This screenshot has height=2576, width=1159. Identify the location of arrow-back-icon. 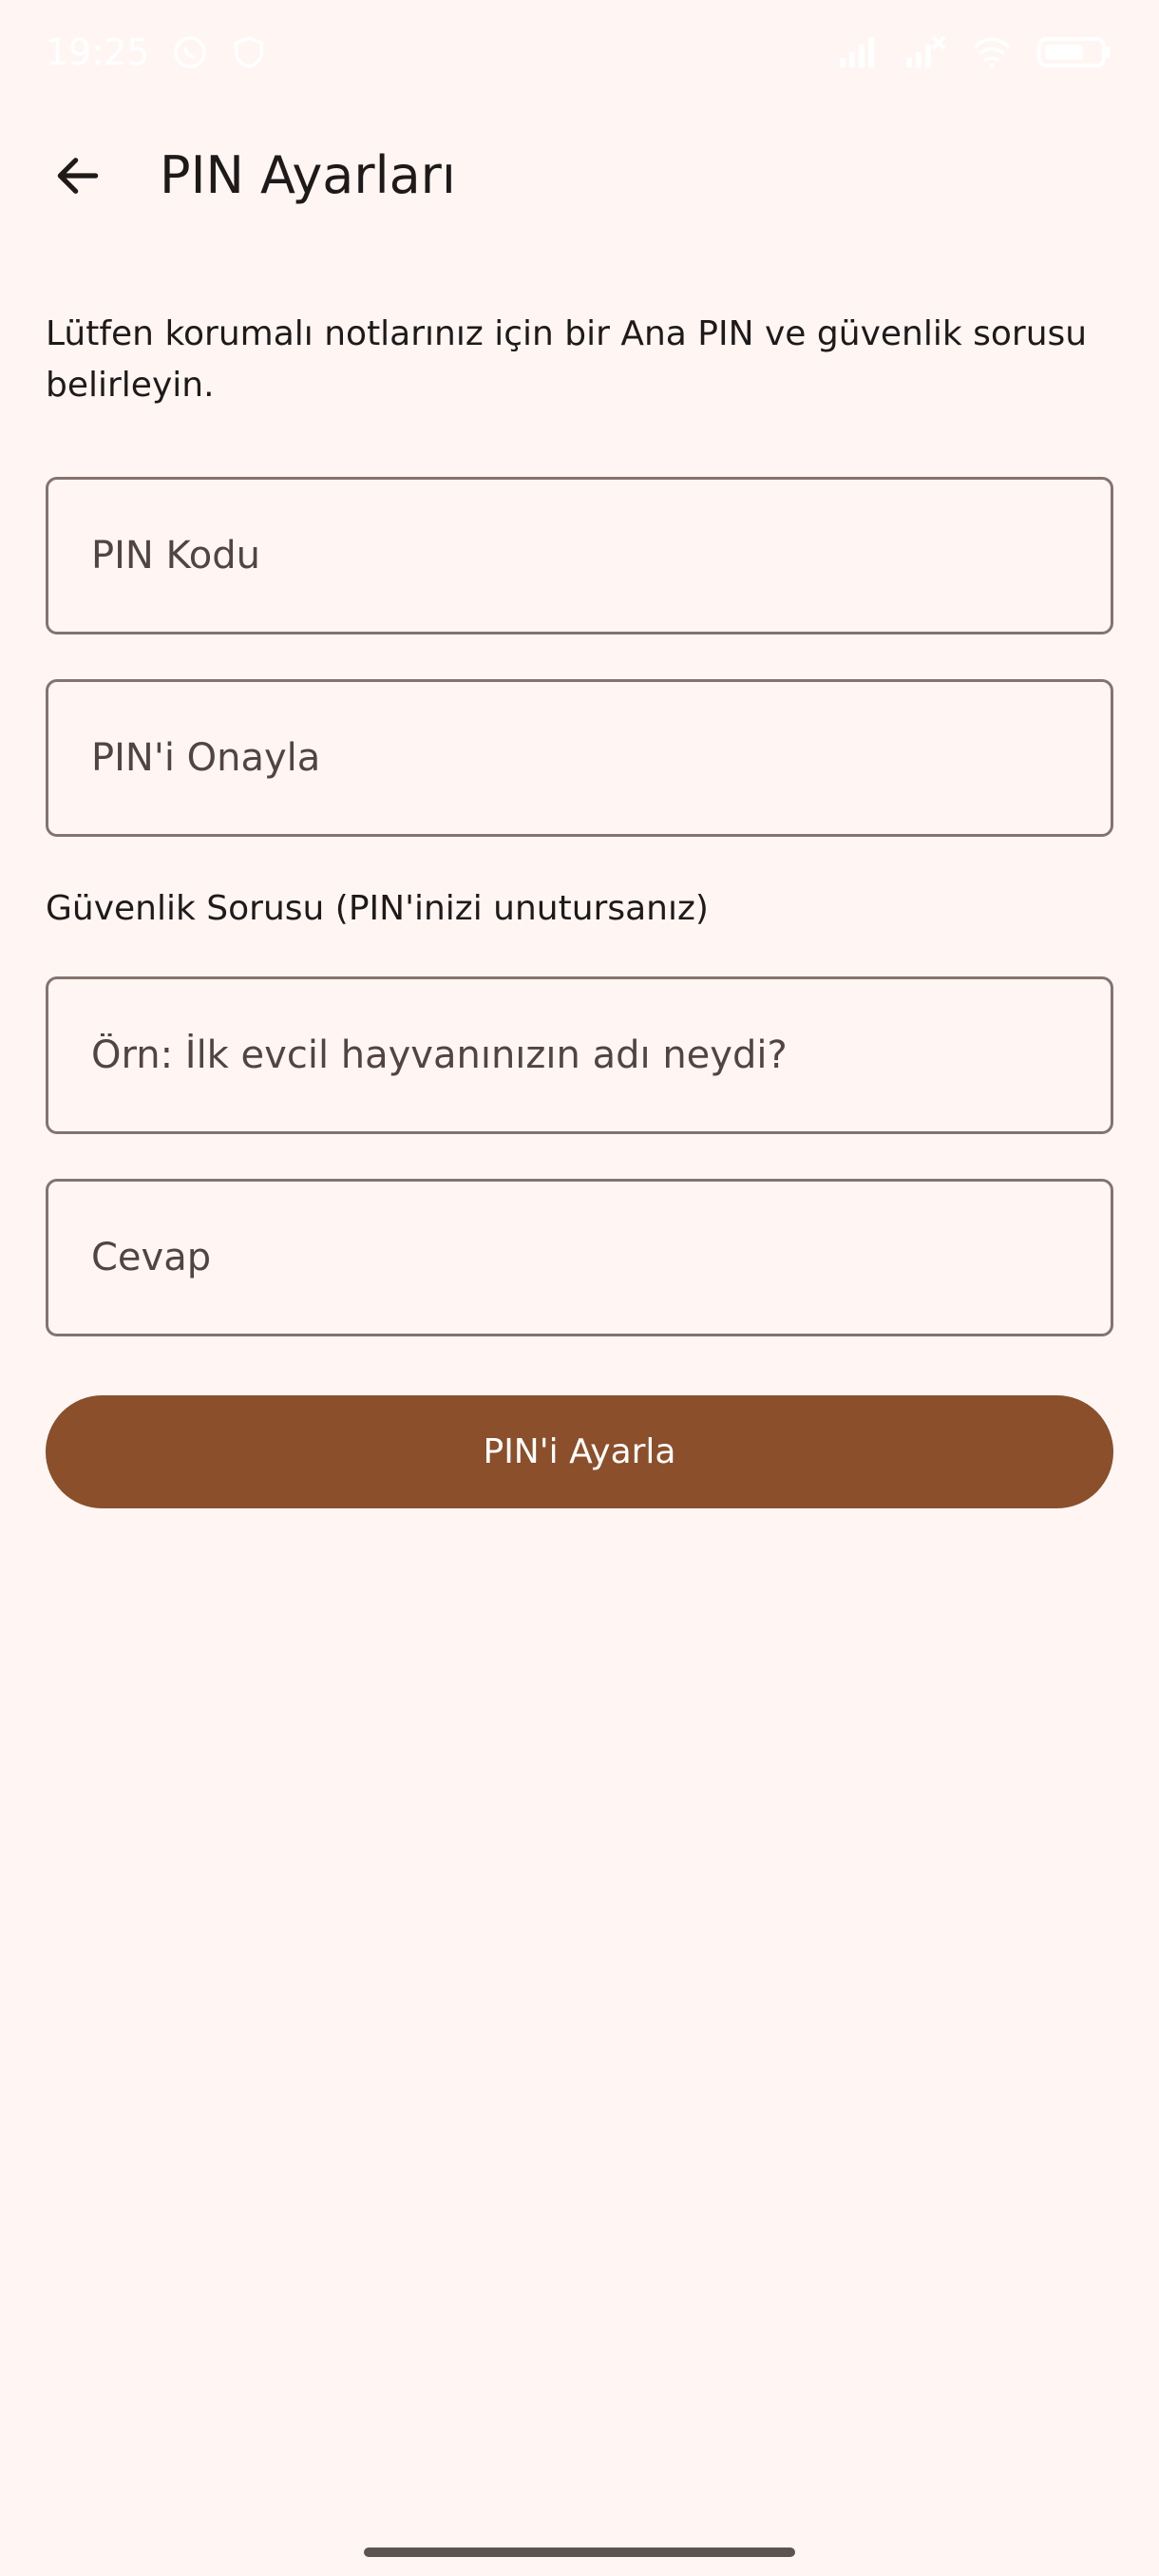
(77, 177).